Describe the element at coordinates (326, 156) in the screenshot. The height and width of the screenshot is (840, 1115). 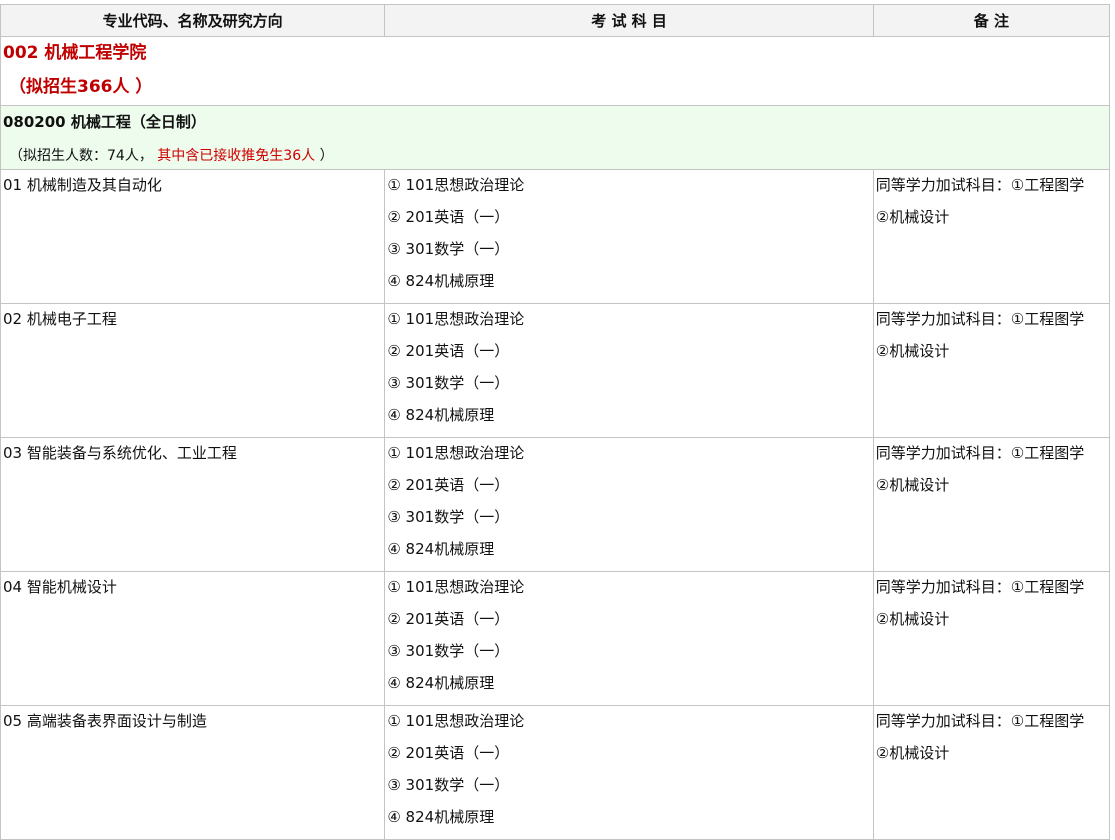
I see `major-quota-suffix: ）` at that location.